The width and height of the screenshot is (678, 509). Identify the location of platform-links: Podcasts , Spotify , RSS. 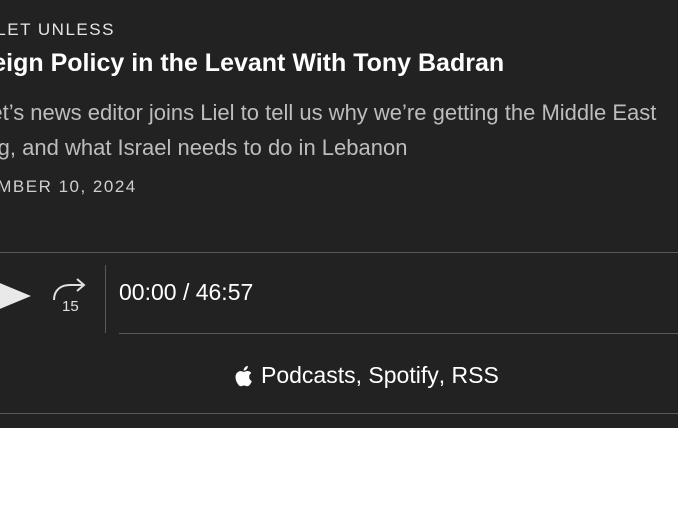
(367, 375).